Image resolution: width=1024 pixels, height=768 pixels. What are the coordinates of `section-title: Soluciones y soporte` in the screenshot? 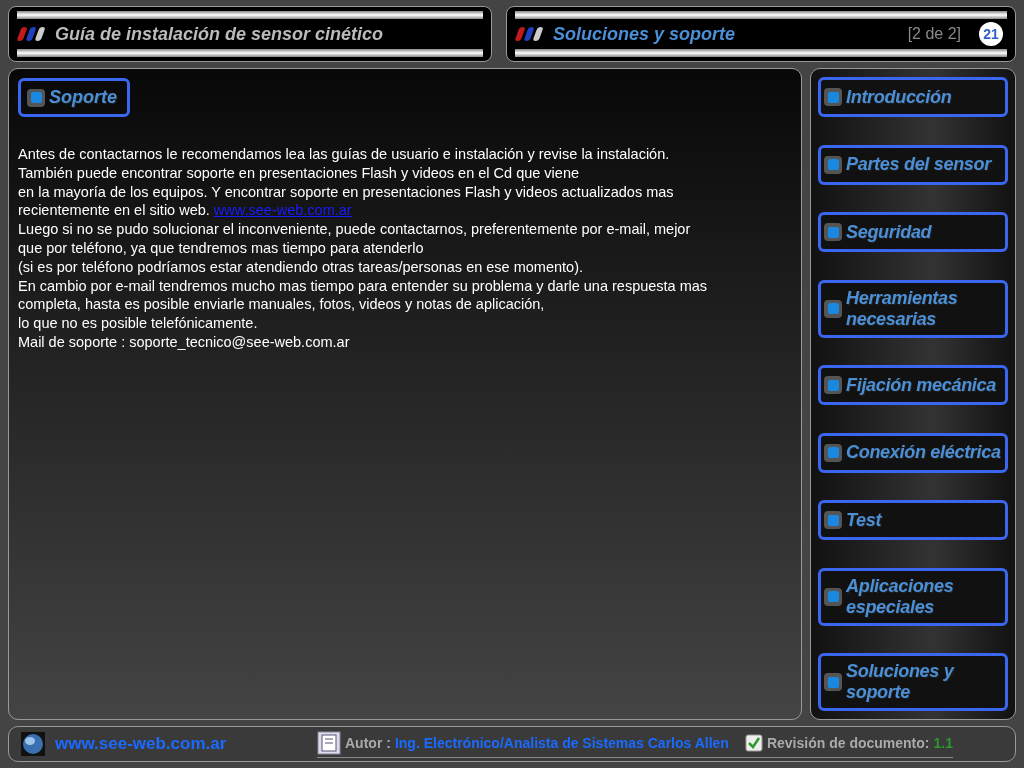 It's located at (645, 34).